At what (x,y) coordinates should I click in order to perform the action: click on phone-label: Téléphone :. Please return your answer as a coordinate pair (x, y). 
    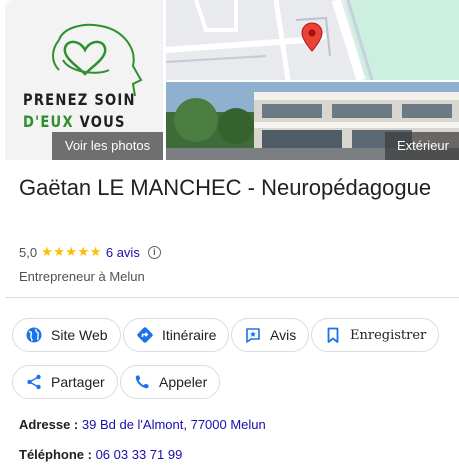
    Looking at the image, I should click on (55, 454).